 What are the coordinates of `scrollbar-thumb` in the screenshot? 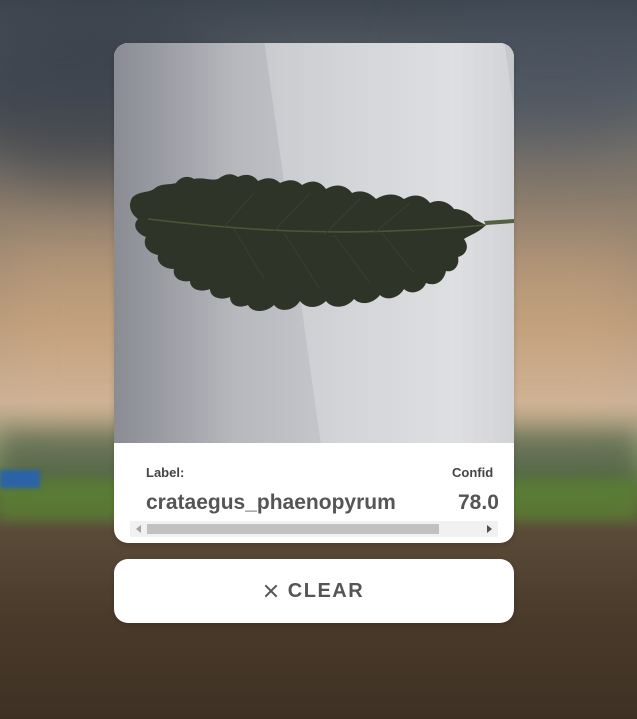 It's located at (293, 529).